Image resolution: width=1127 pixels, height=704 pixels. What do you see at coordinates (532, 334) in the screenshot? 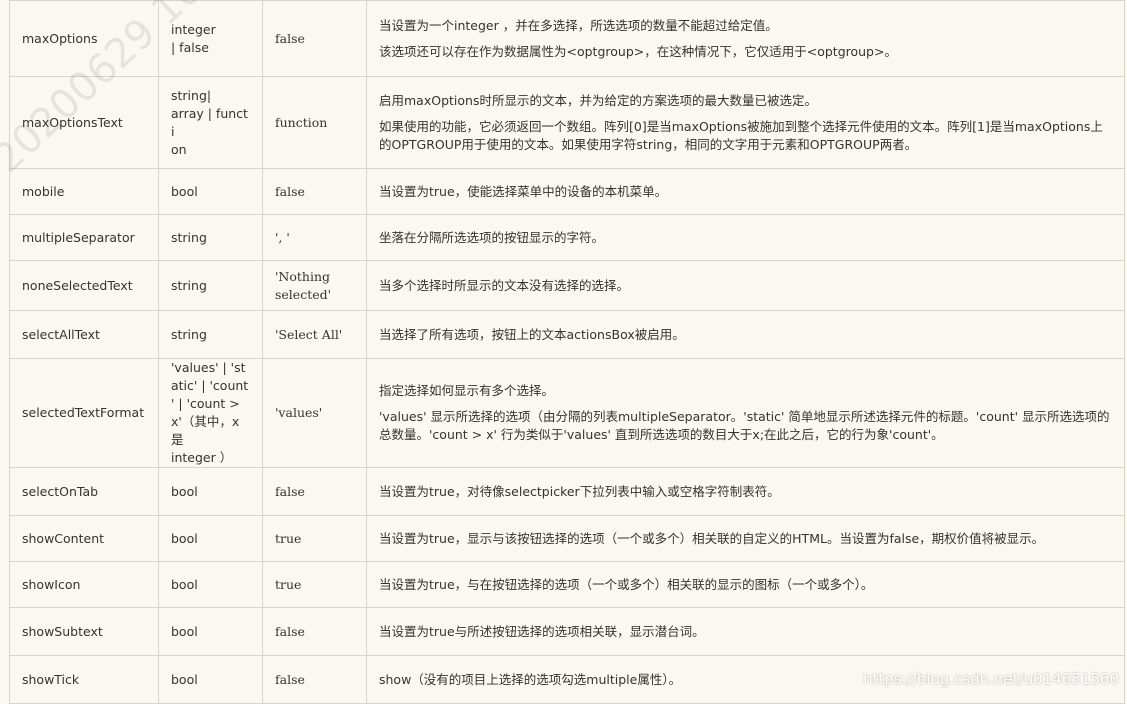
I see `option-description-text: 当选择了所有选项，按钮上的文本actionsBox被启用。` at bounding box center [532, 334].